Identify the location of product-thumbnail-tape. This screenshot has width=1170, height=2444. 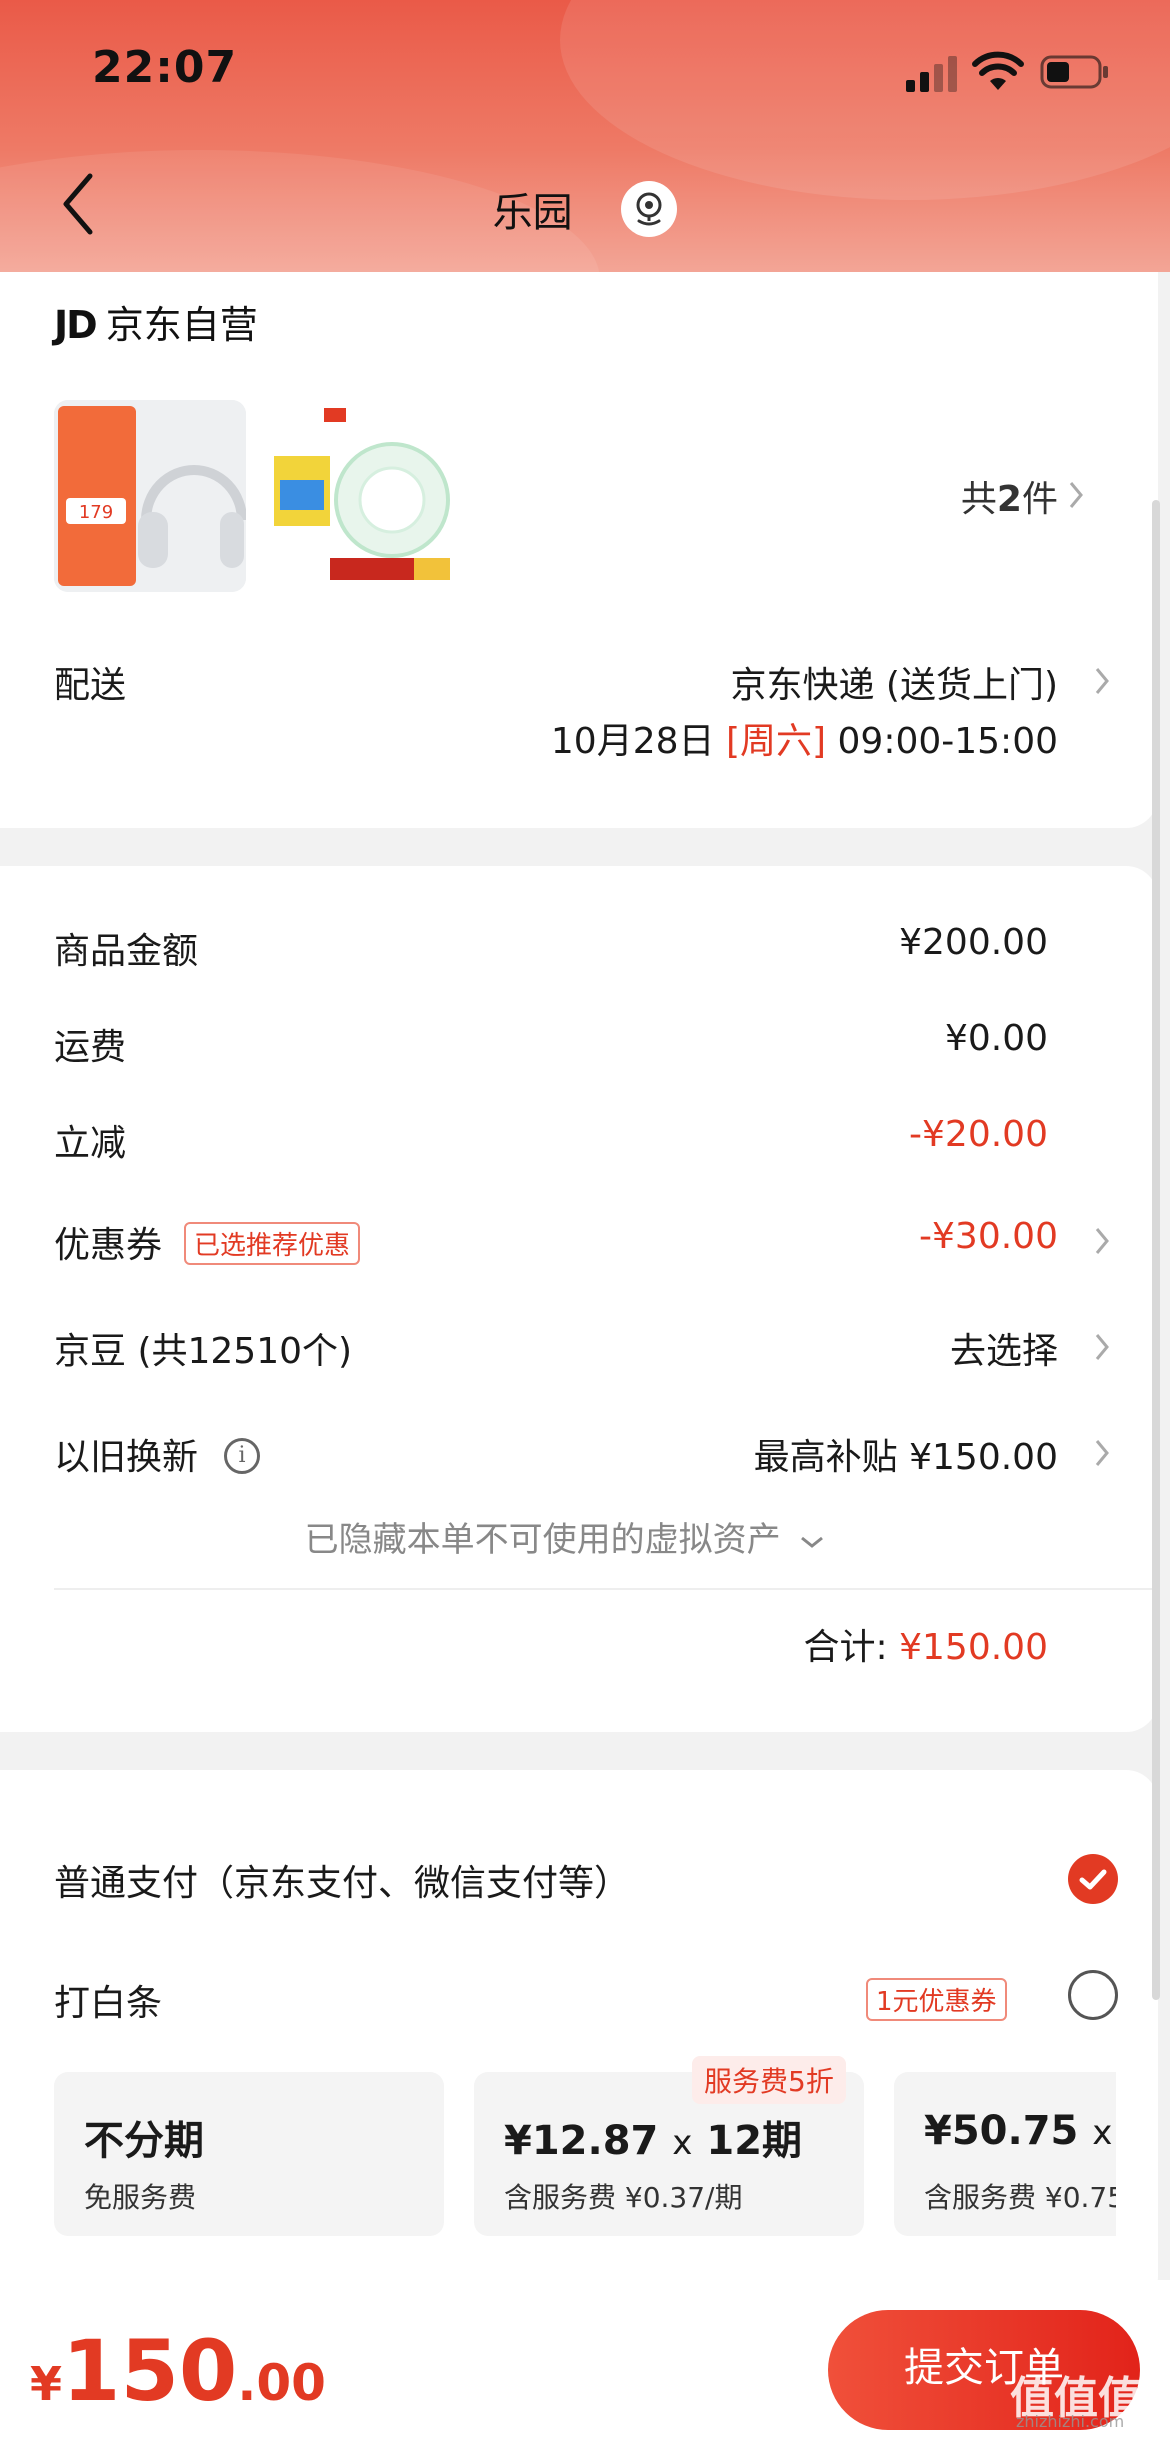
(360, 496).